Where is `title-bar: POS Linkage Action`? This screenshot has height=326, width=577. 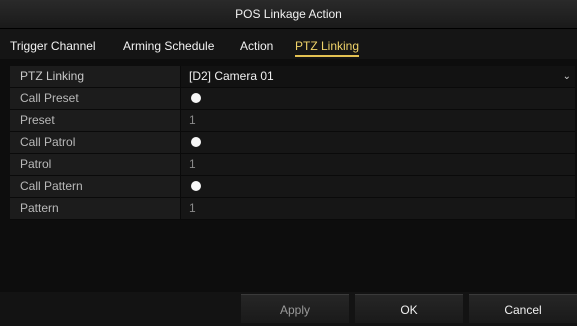
title-bar: POS Linkage Action is located at coordinates (288, 14).